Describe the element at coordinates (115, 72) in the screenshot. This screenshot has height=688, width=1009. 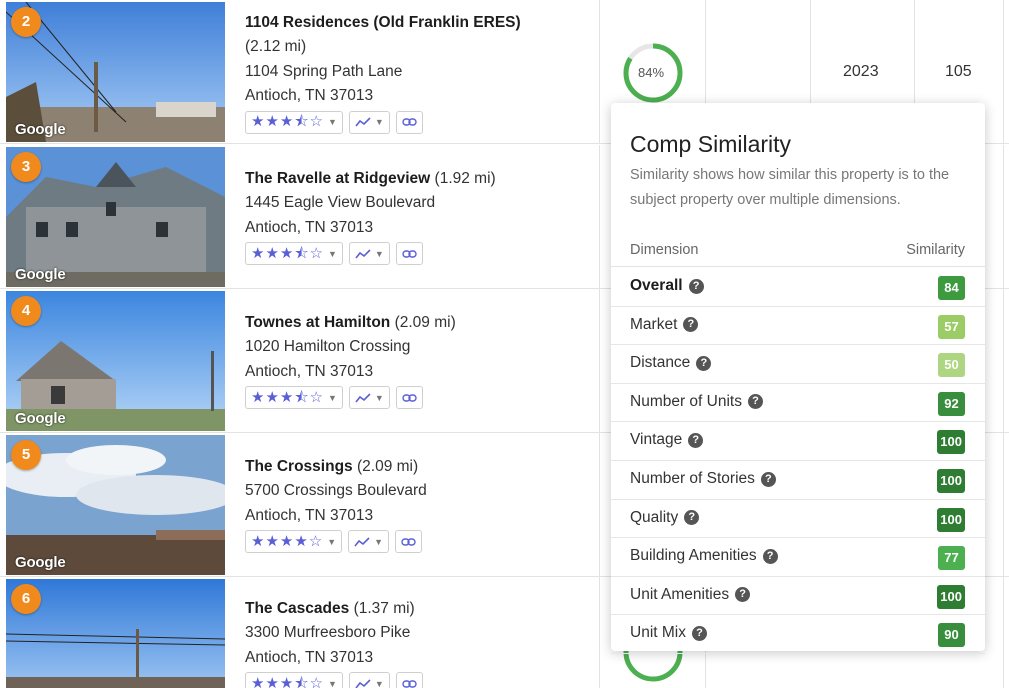
I see `property-photo: 2 Google` at that location.